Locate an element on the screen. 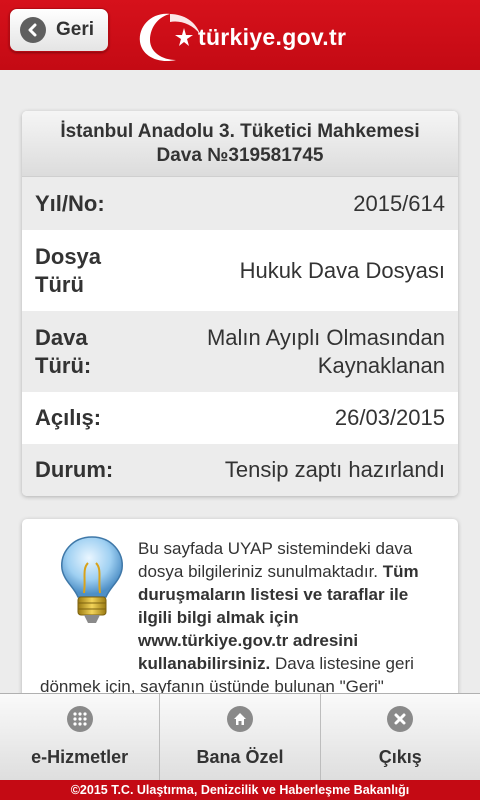  turkiye-gov-logo: türkiye.gov.tr is located at coordinates (246, 36).